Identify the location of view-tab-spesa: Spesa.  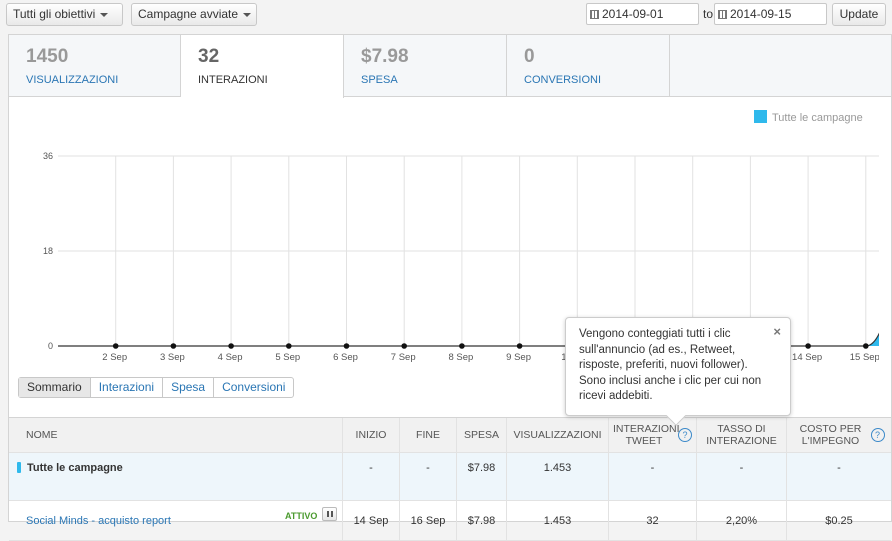
(189, 387).